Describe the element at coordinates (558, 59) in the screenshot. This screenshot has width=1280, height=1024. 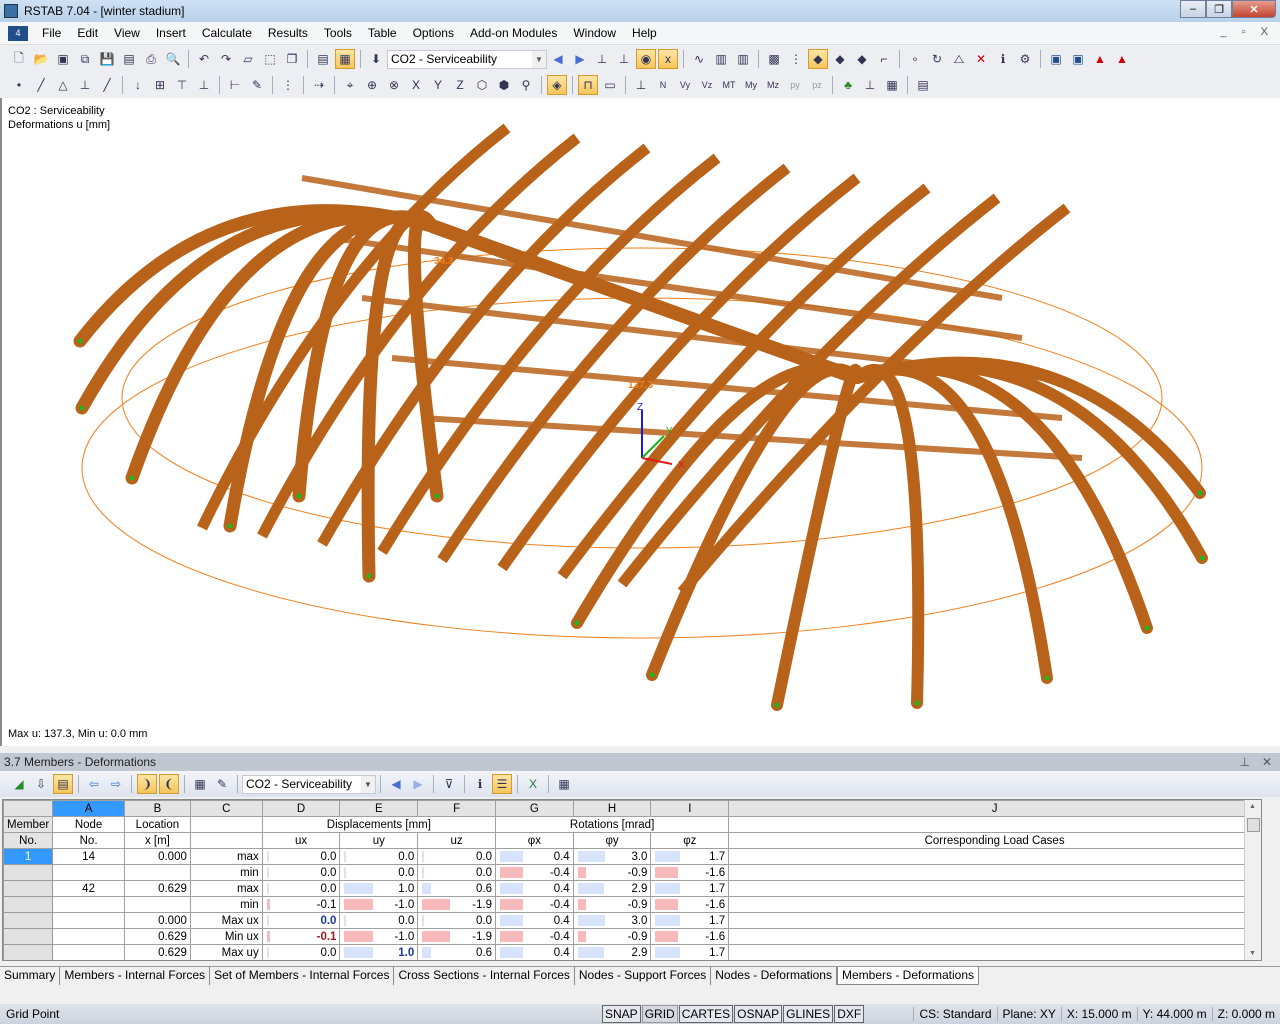
I see `previous-load-case-icon: ◀` at that location.